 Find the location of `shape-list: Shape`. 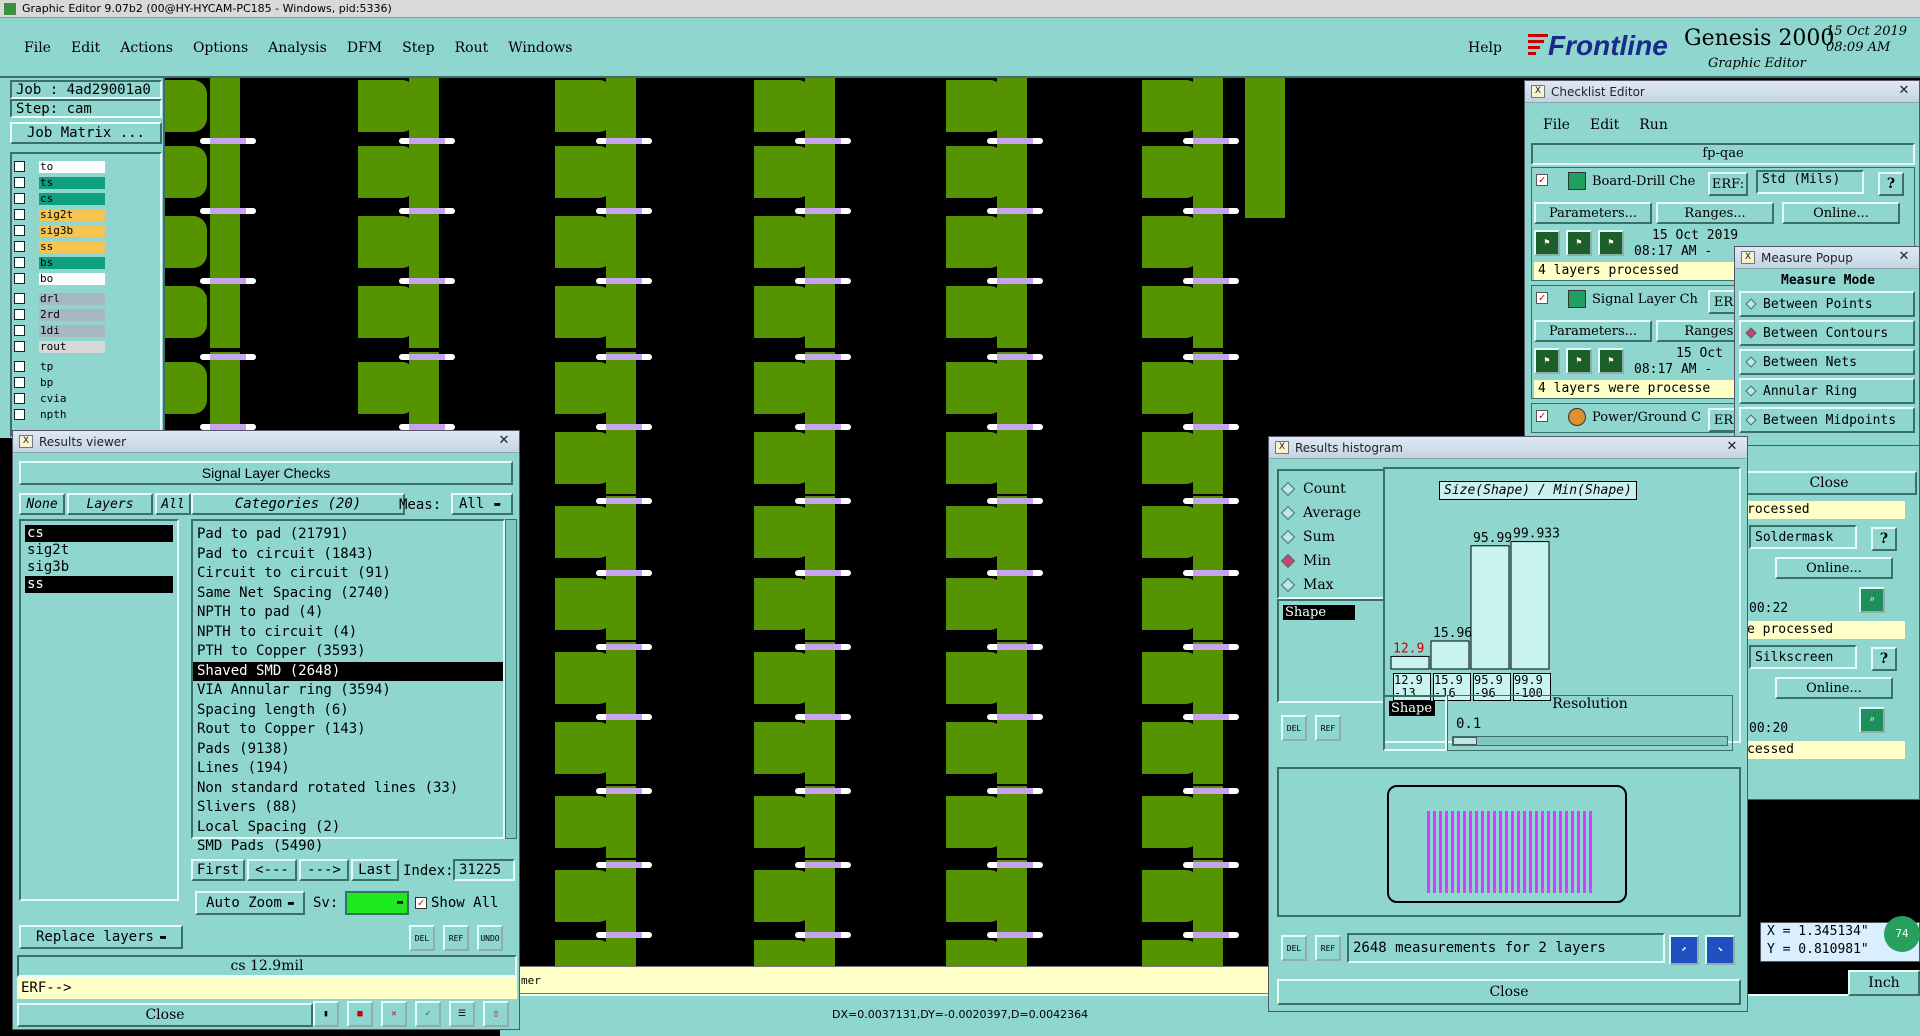

shape-list: Shape is located at coordinates (1332, 651).